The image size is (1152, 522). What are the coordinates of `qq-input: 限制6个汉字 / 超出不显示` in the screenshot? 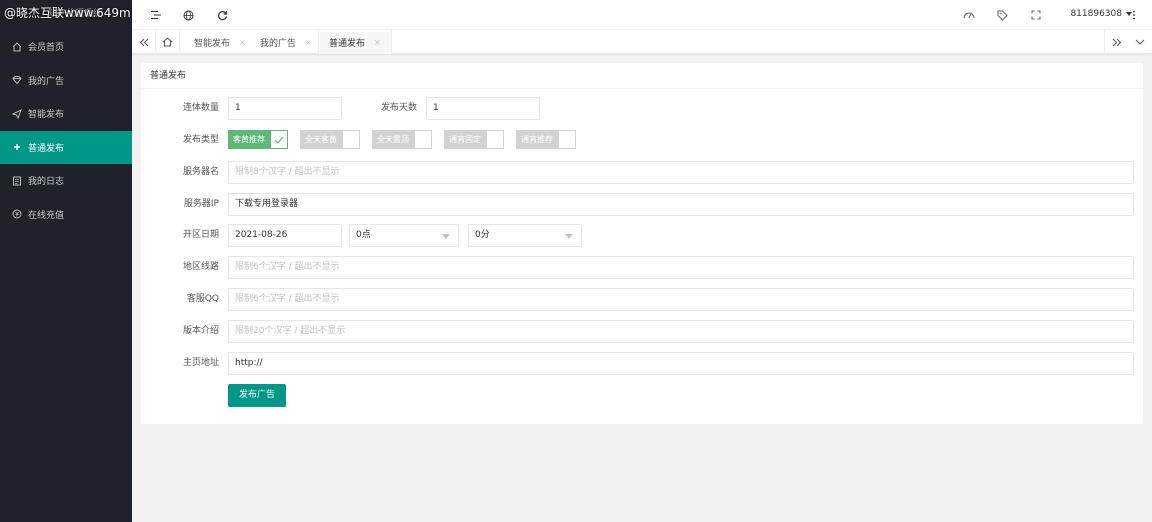 It's located at (681, 299).